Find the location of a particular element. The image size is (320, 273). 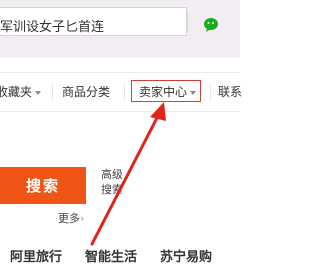

more-link: 更多› is located at coordinates (71, 218).